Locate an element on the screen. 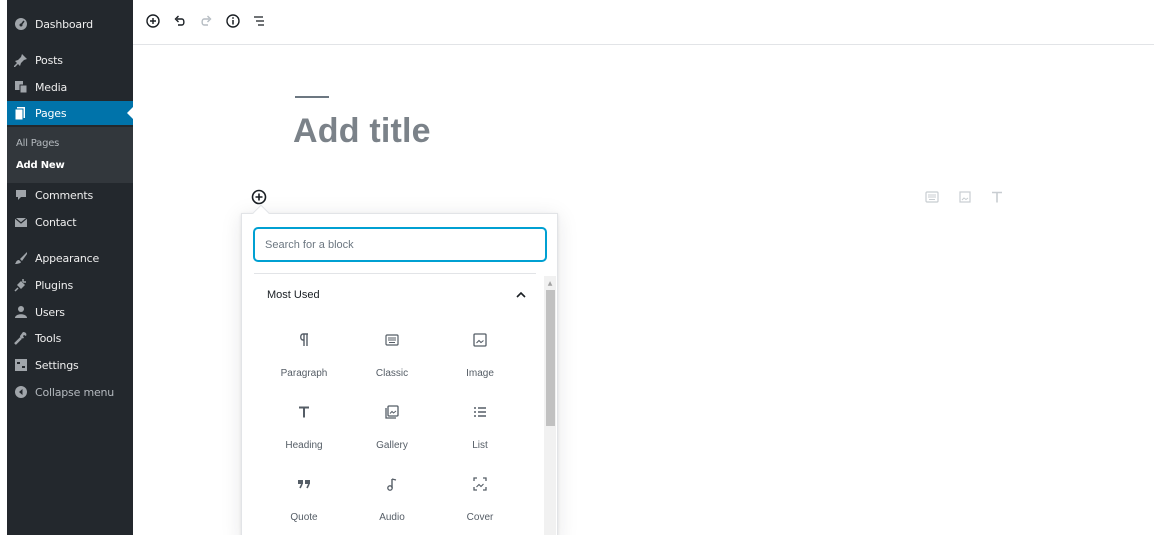 This screenshot has width=1154, height=535. block-label: Heading is located at coordinates (304, 445).